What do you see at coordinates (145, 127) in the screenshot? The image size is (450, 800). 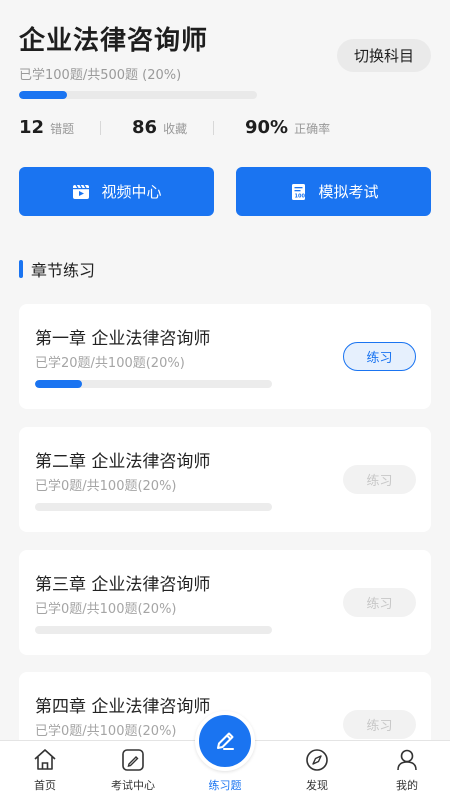 I see `favorites-count: 86` at bounding box center [145, 127].